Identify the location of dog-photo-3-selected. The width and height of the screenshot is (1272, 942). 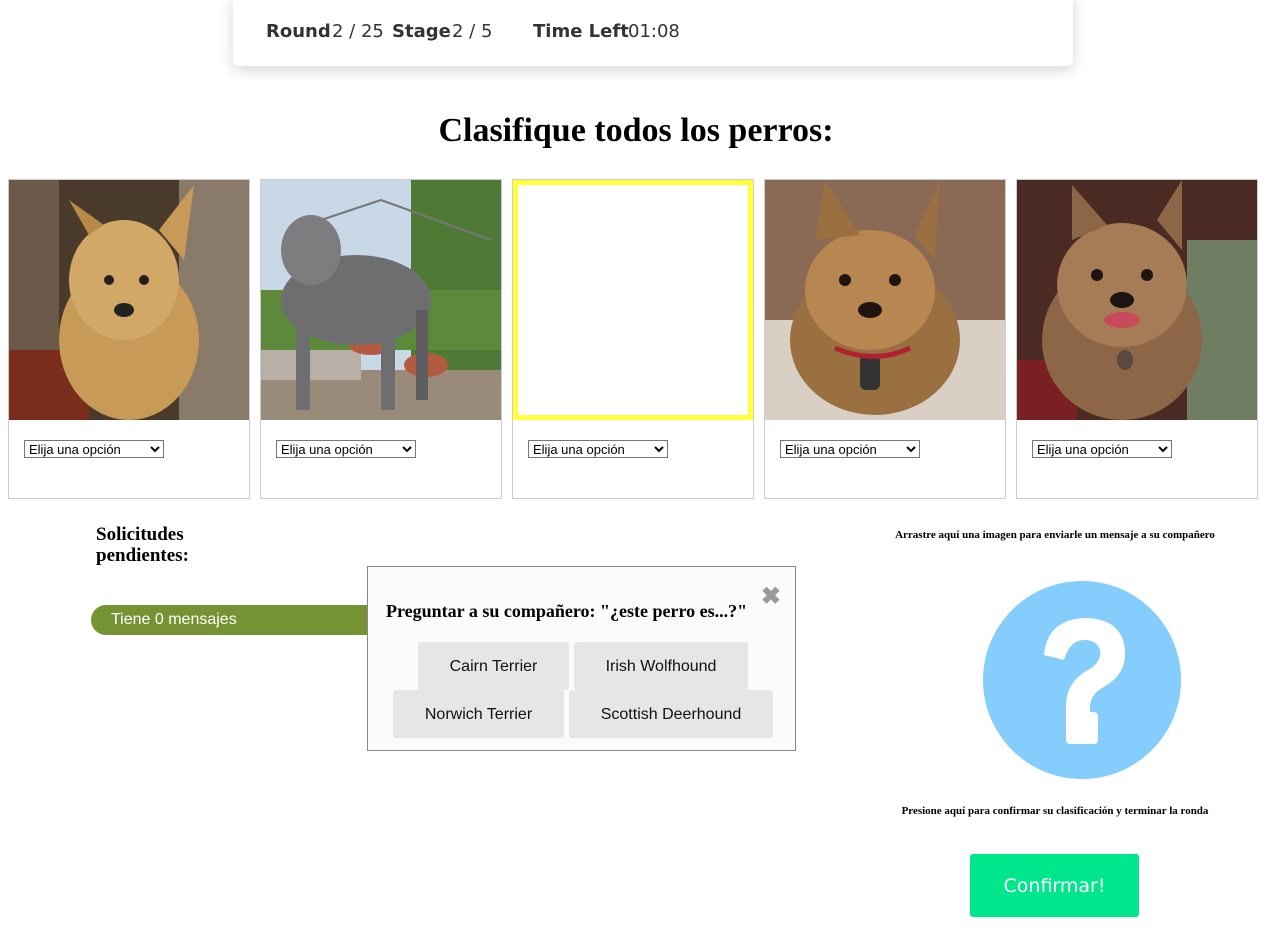
(633, 300).